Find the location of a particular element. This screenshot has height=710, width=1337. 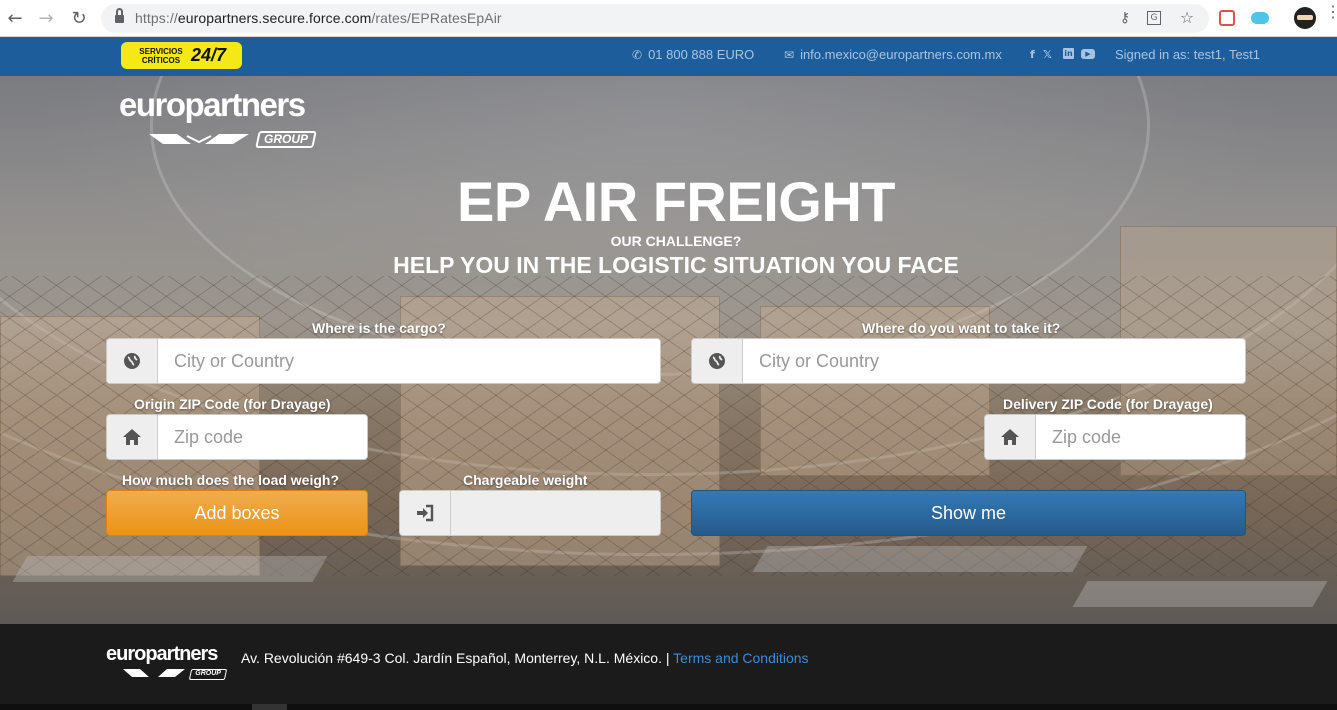

forward-arrow-icon: → is located at coordinates (46, 19).